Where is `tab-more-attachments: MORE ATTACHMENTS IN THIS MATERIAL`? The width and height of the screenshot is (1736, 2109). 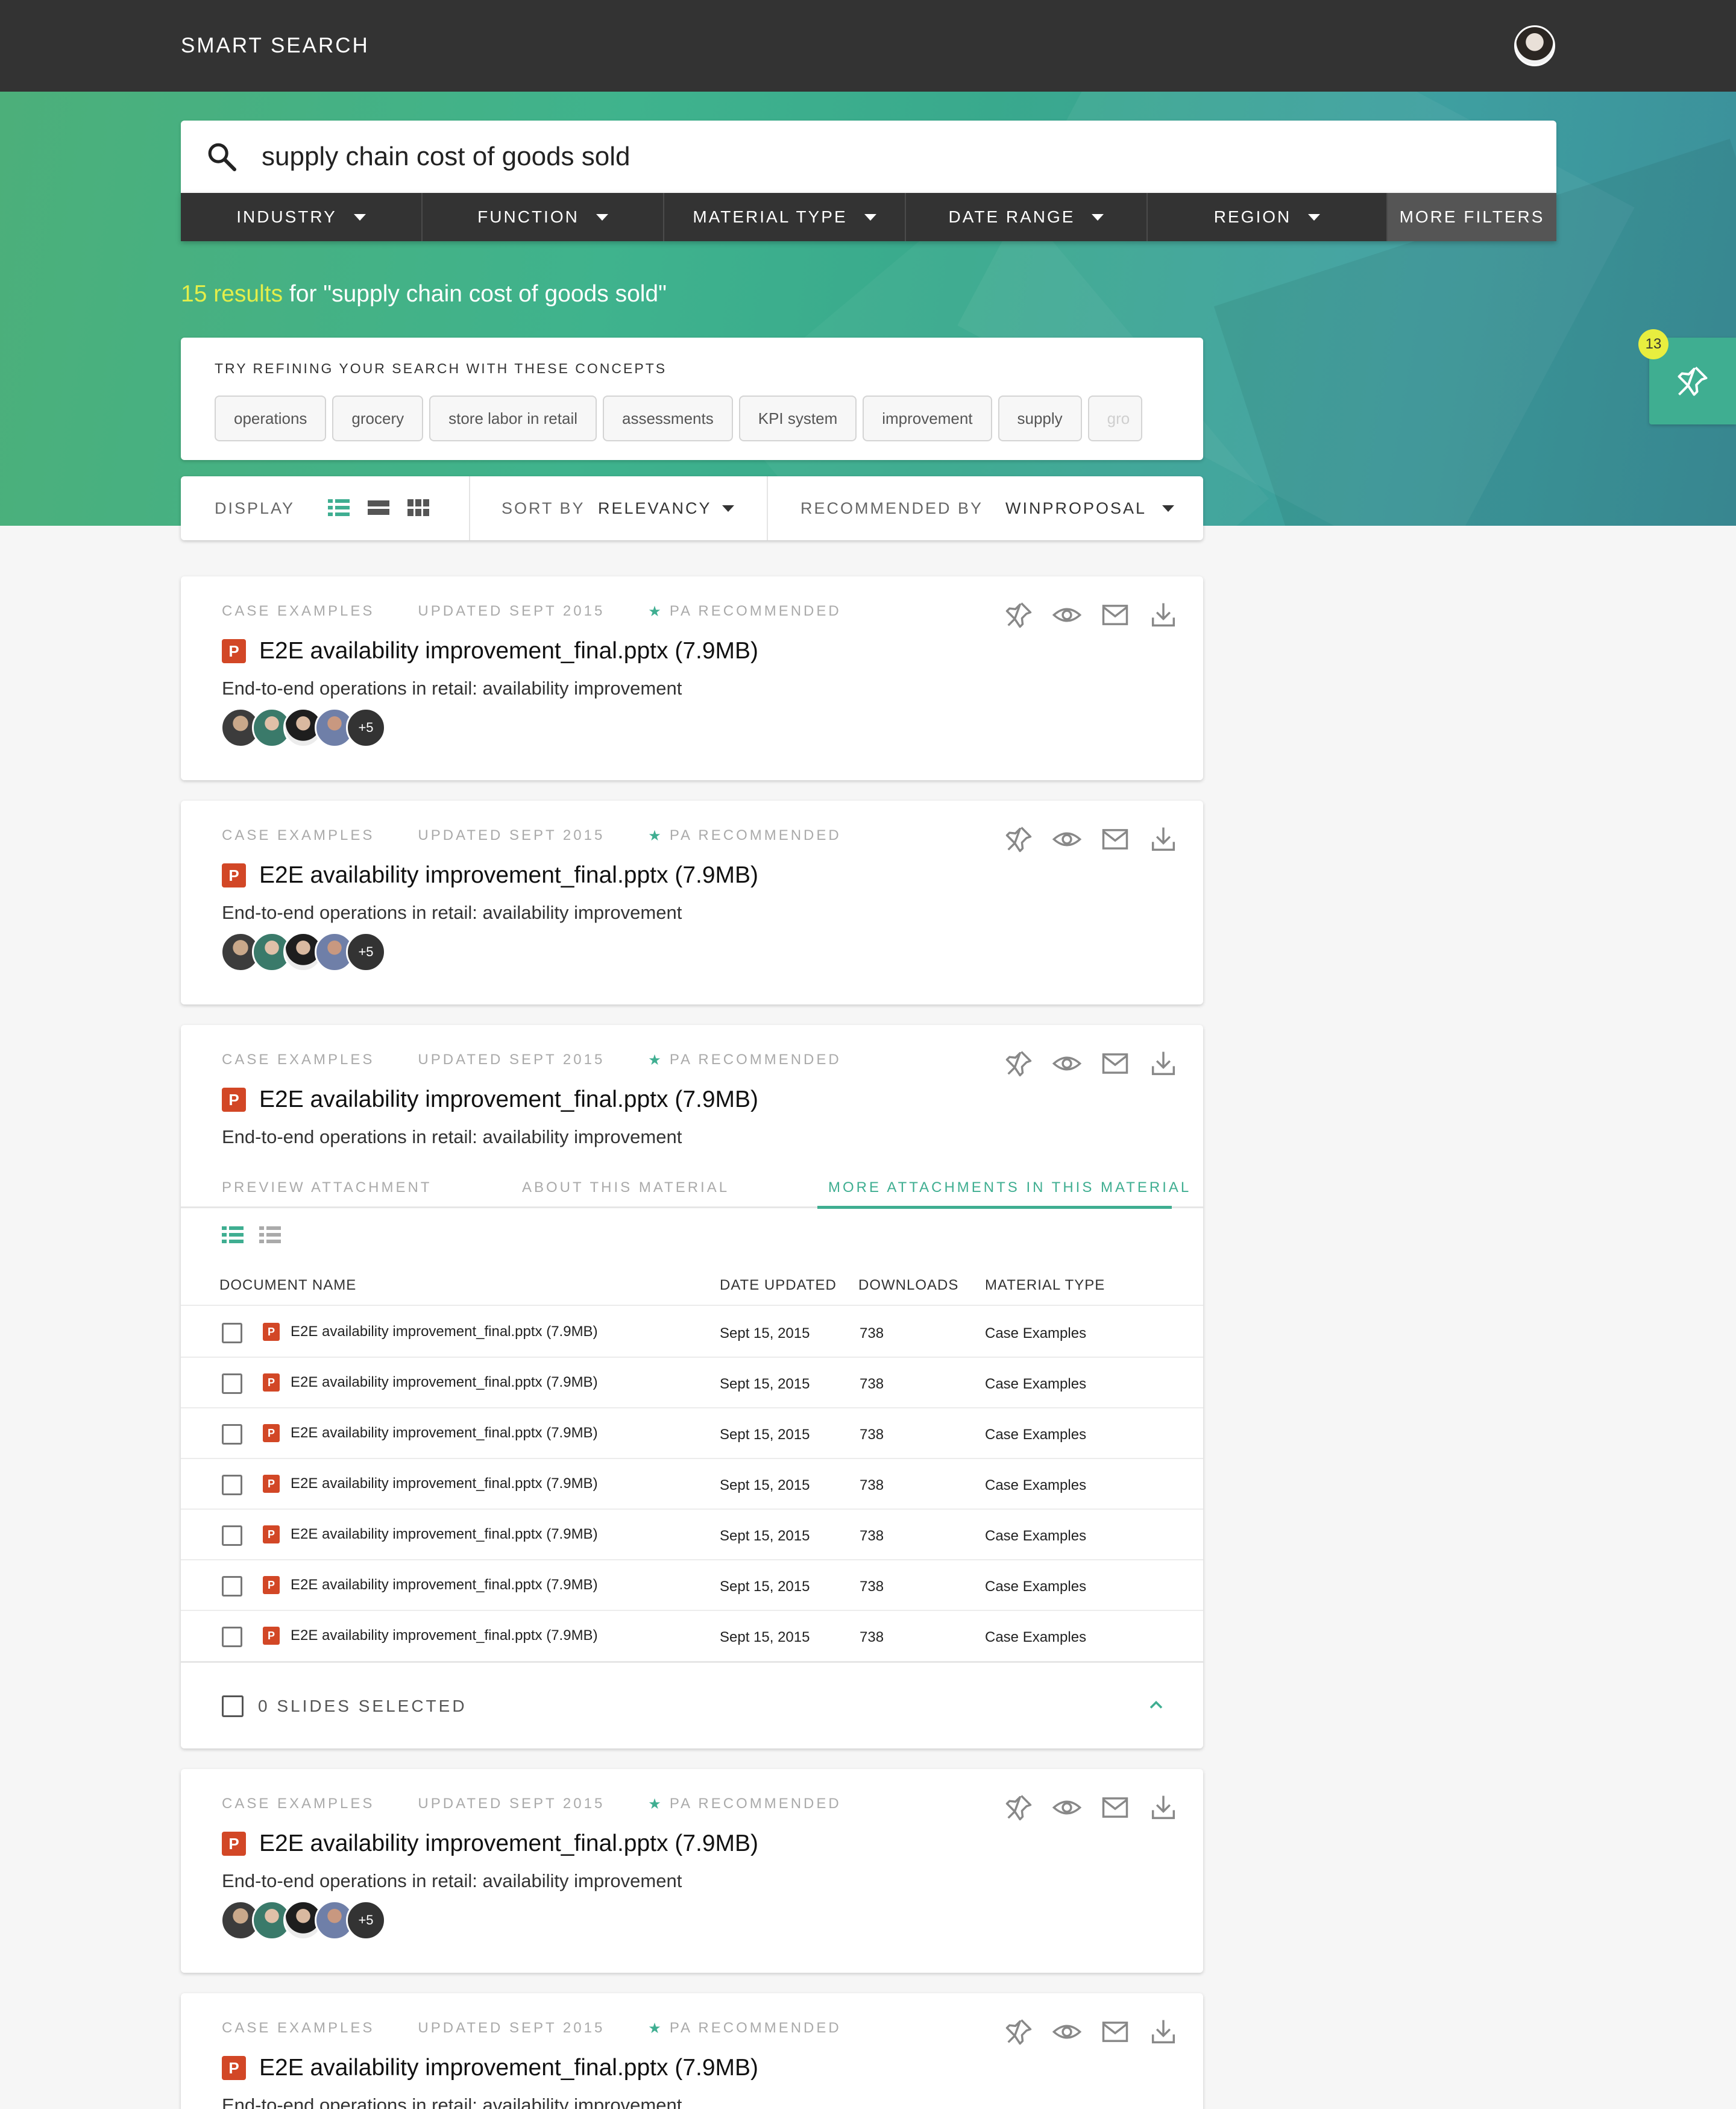 tab-more-attachments: MORE ATTACHMENTS IN THIS MATERIAL is located at coordinates (1009, 1187).